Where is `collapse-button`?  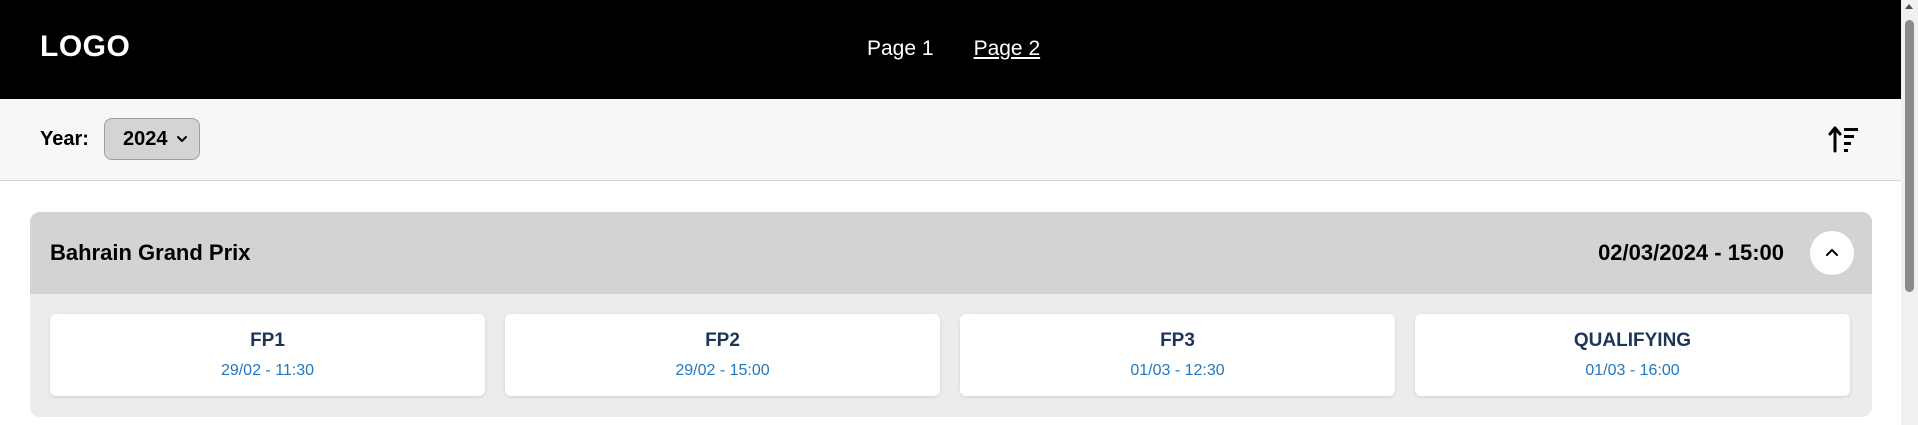
collapse-button is located at coordinates (1832, 253).